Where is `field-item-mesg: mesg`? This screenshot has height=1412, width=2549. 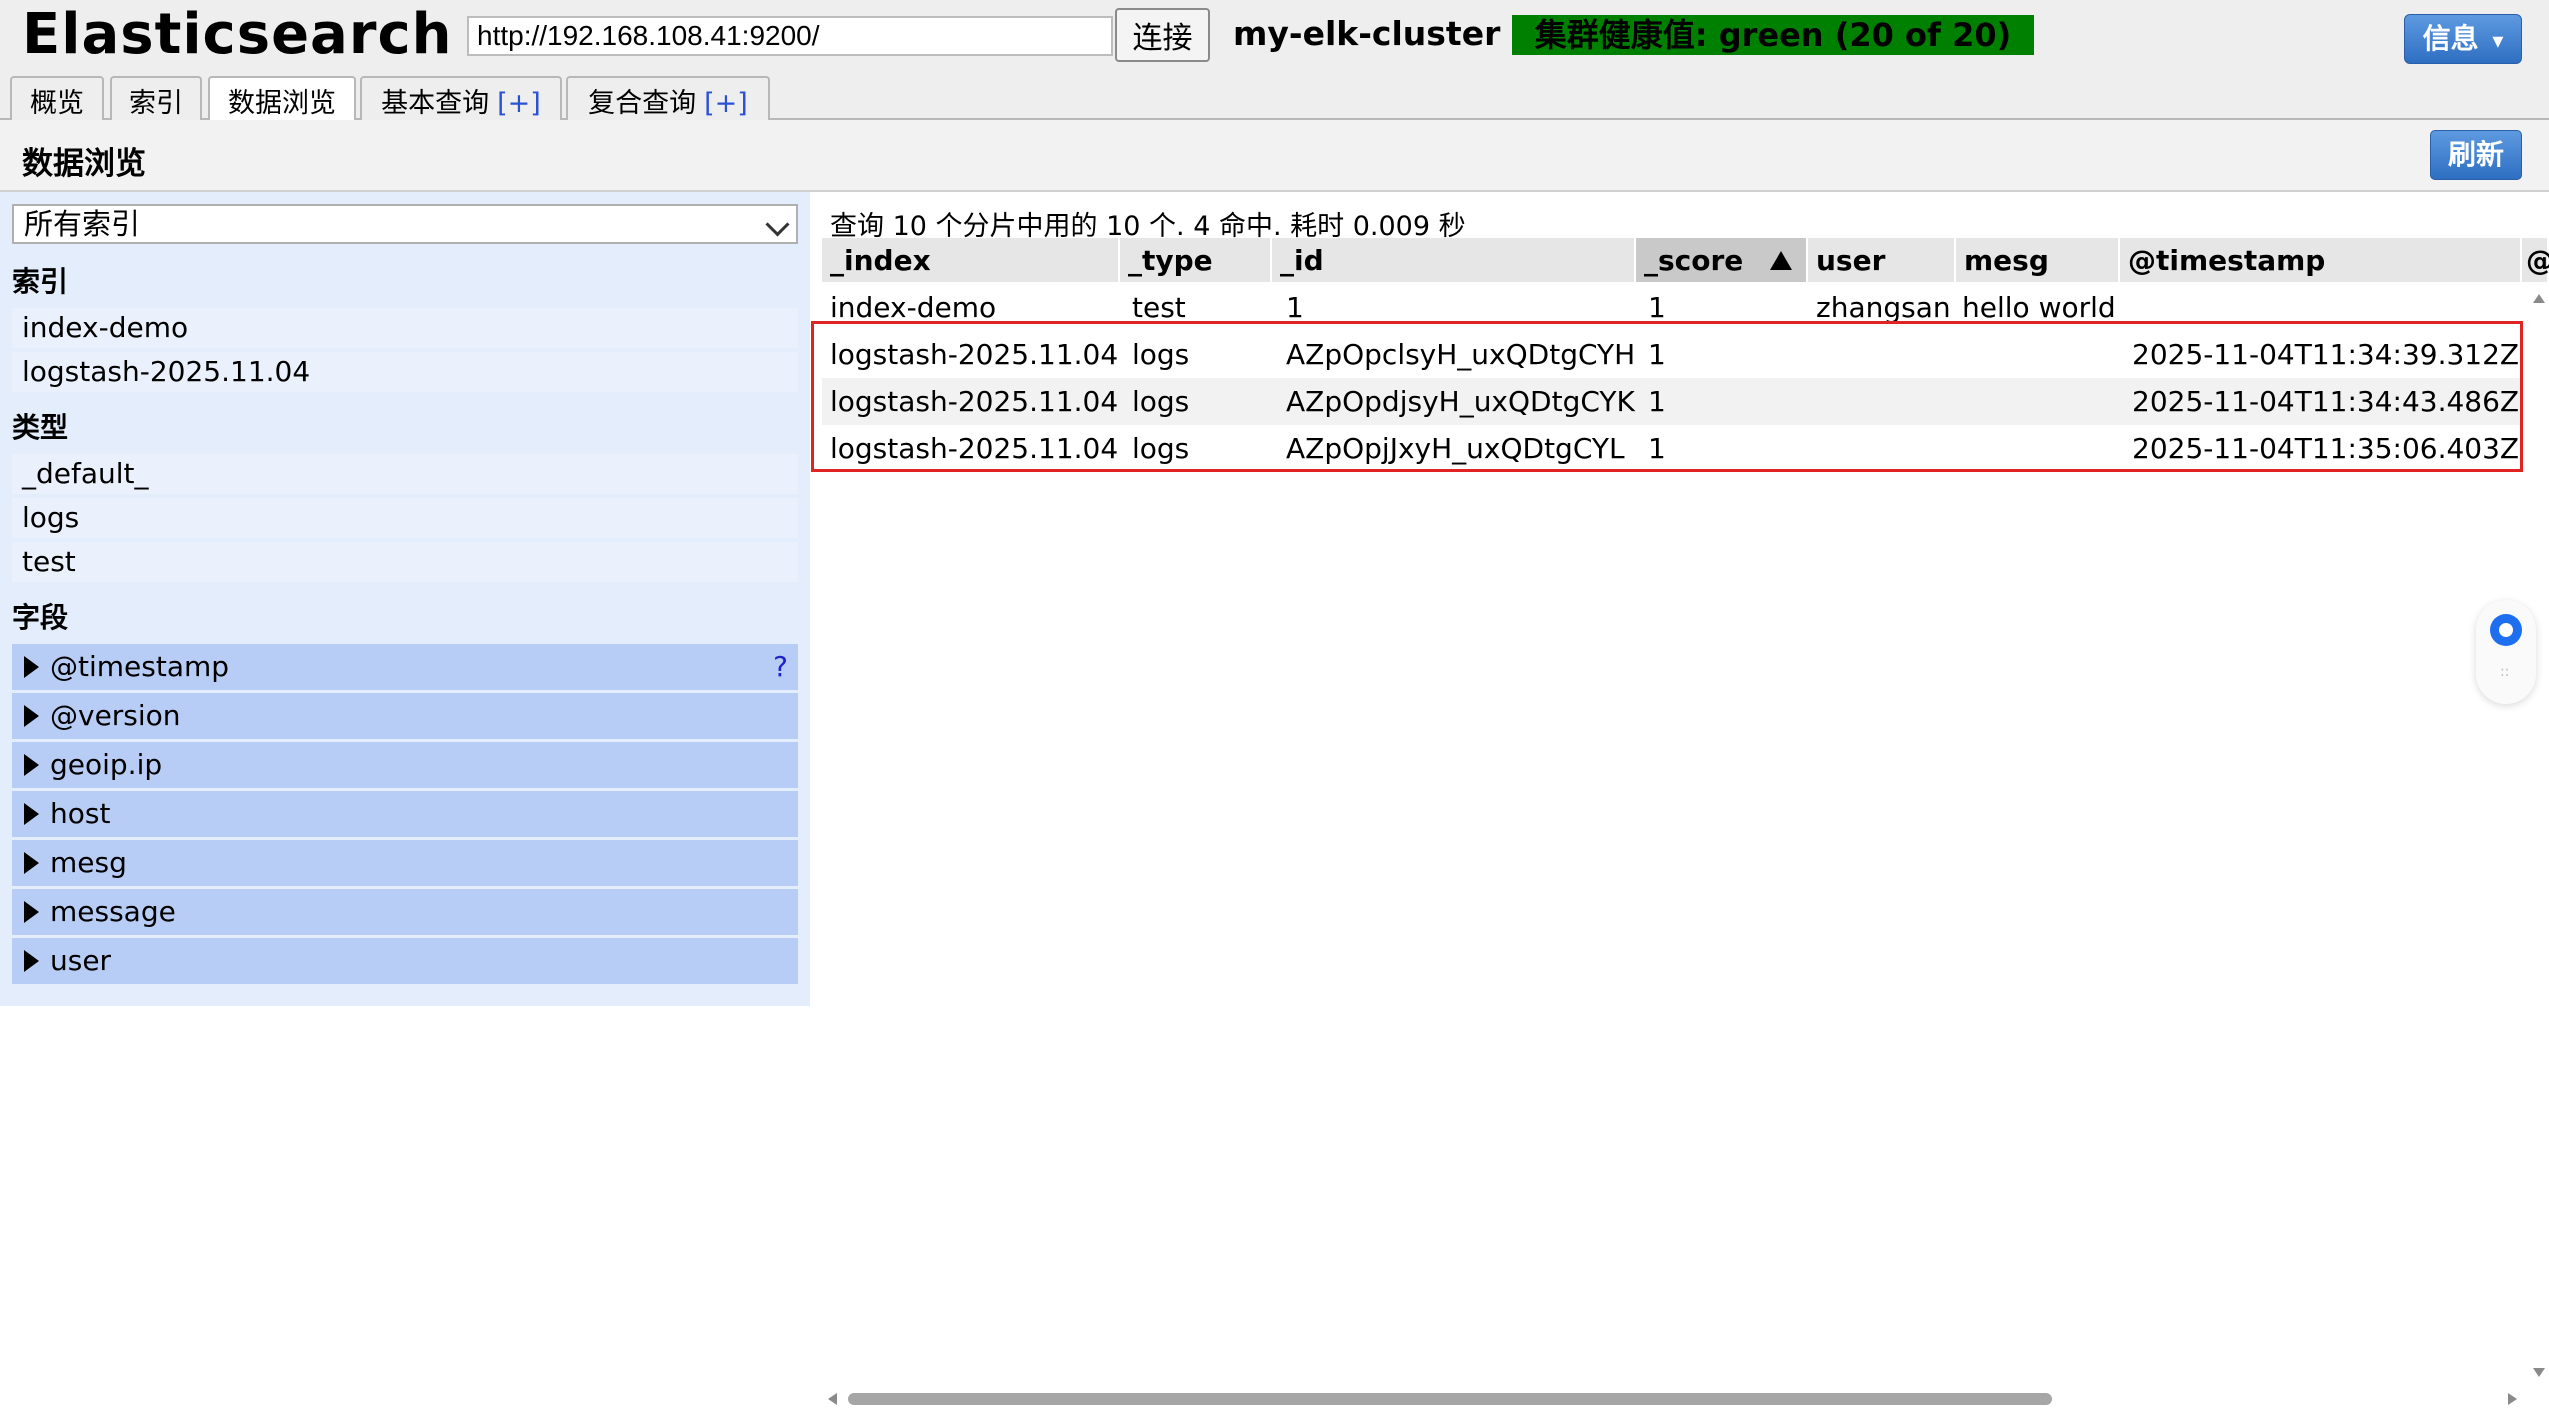 field-item-mesg: mesg is located at coordinates (405, 863).